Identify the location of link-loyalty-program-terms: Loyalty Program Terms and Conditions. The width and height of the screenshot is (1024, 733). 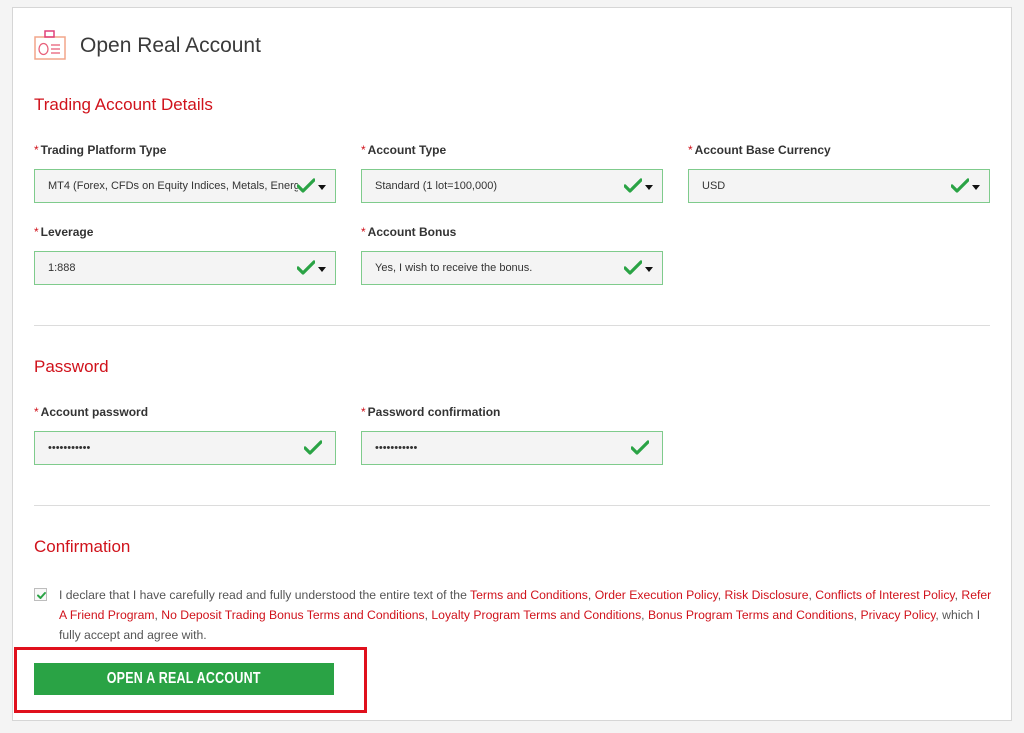
(536, 615).